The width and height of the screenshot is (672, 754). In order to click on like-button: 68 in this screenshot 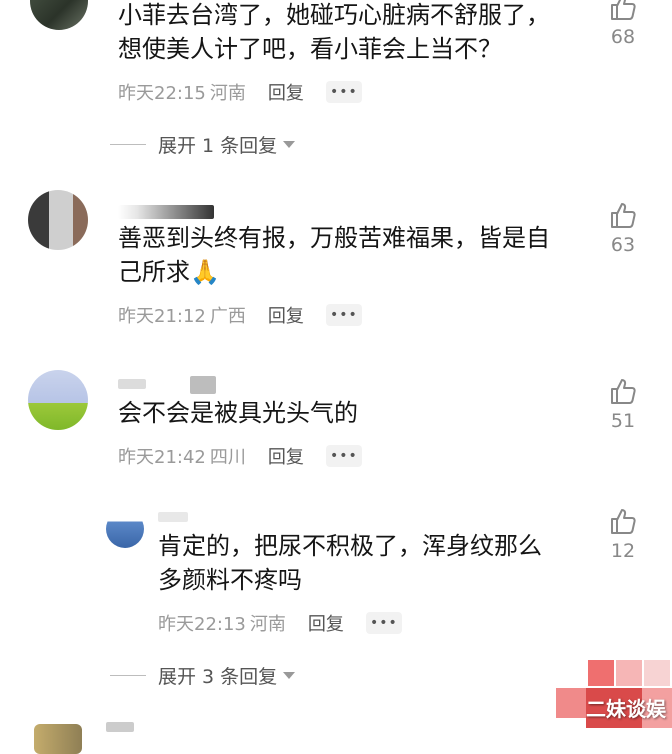, I will do `click(623, 24)`.